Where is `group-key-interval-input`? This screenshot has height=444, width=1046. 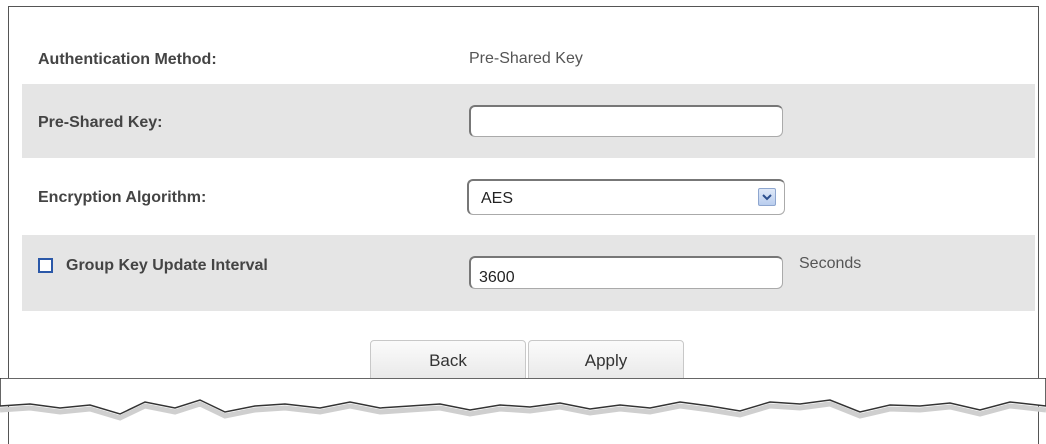
group-key-interval-input is located at coordinates (626, 272).